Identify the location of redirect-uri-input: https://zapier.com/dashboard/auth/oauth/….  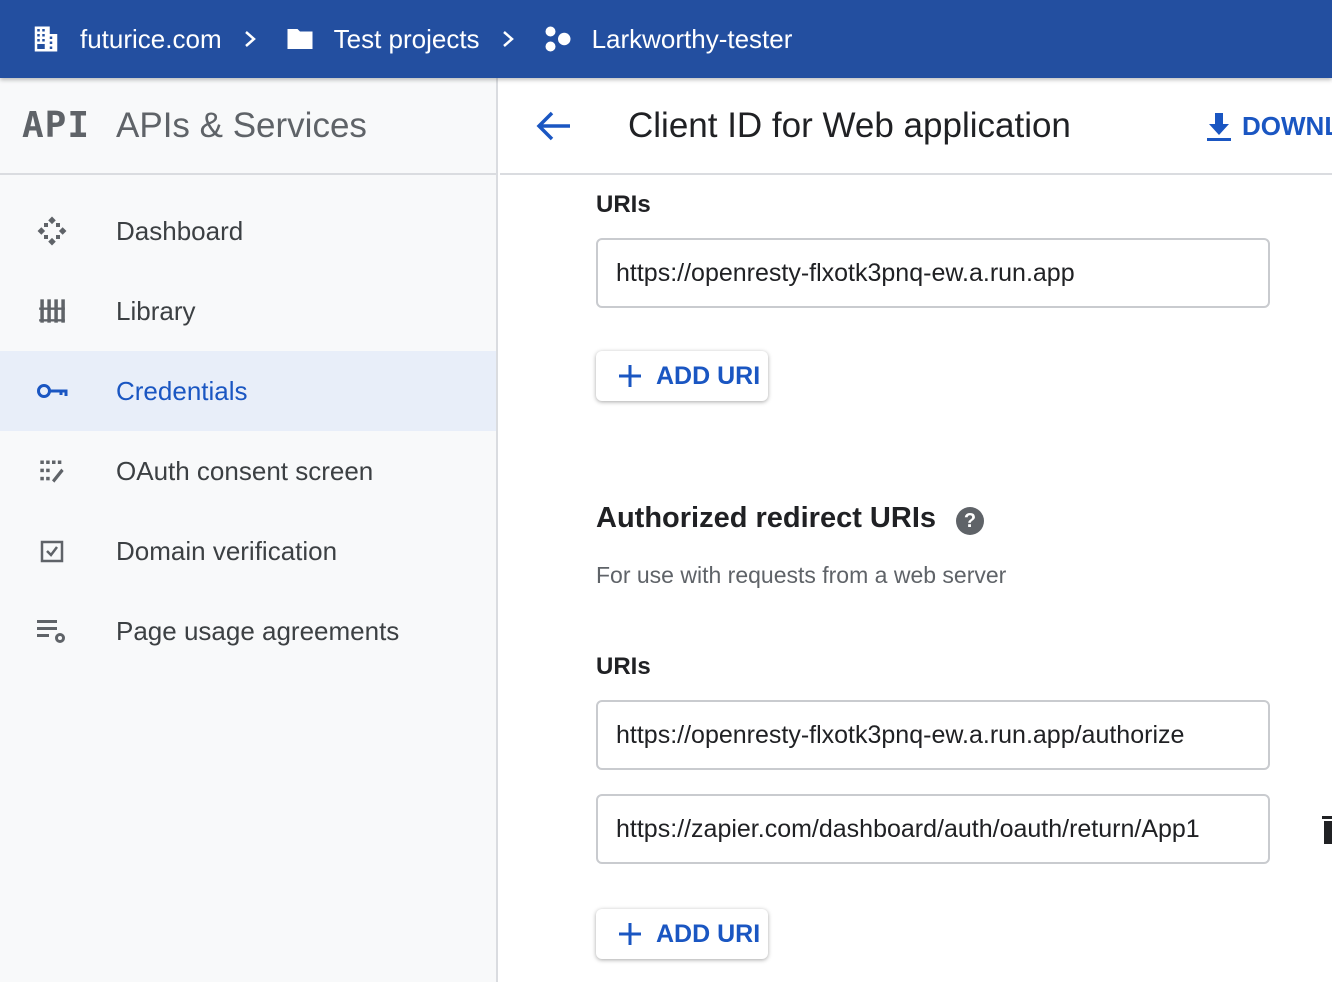
(933, 829).